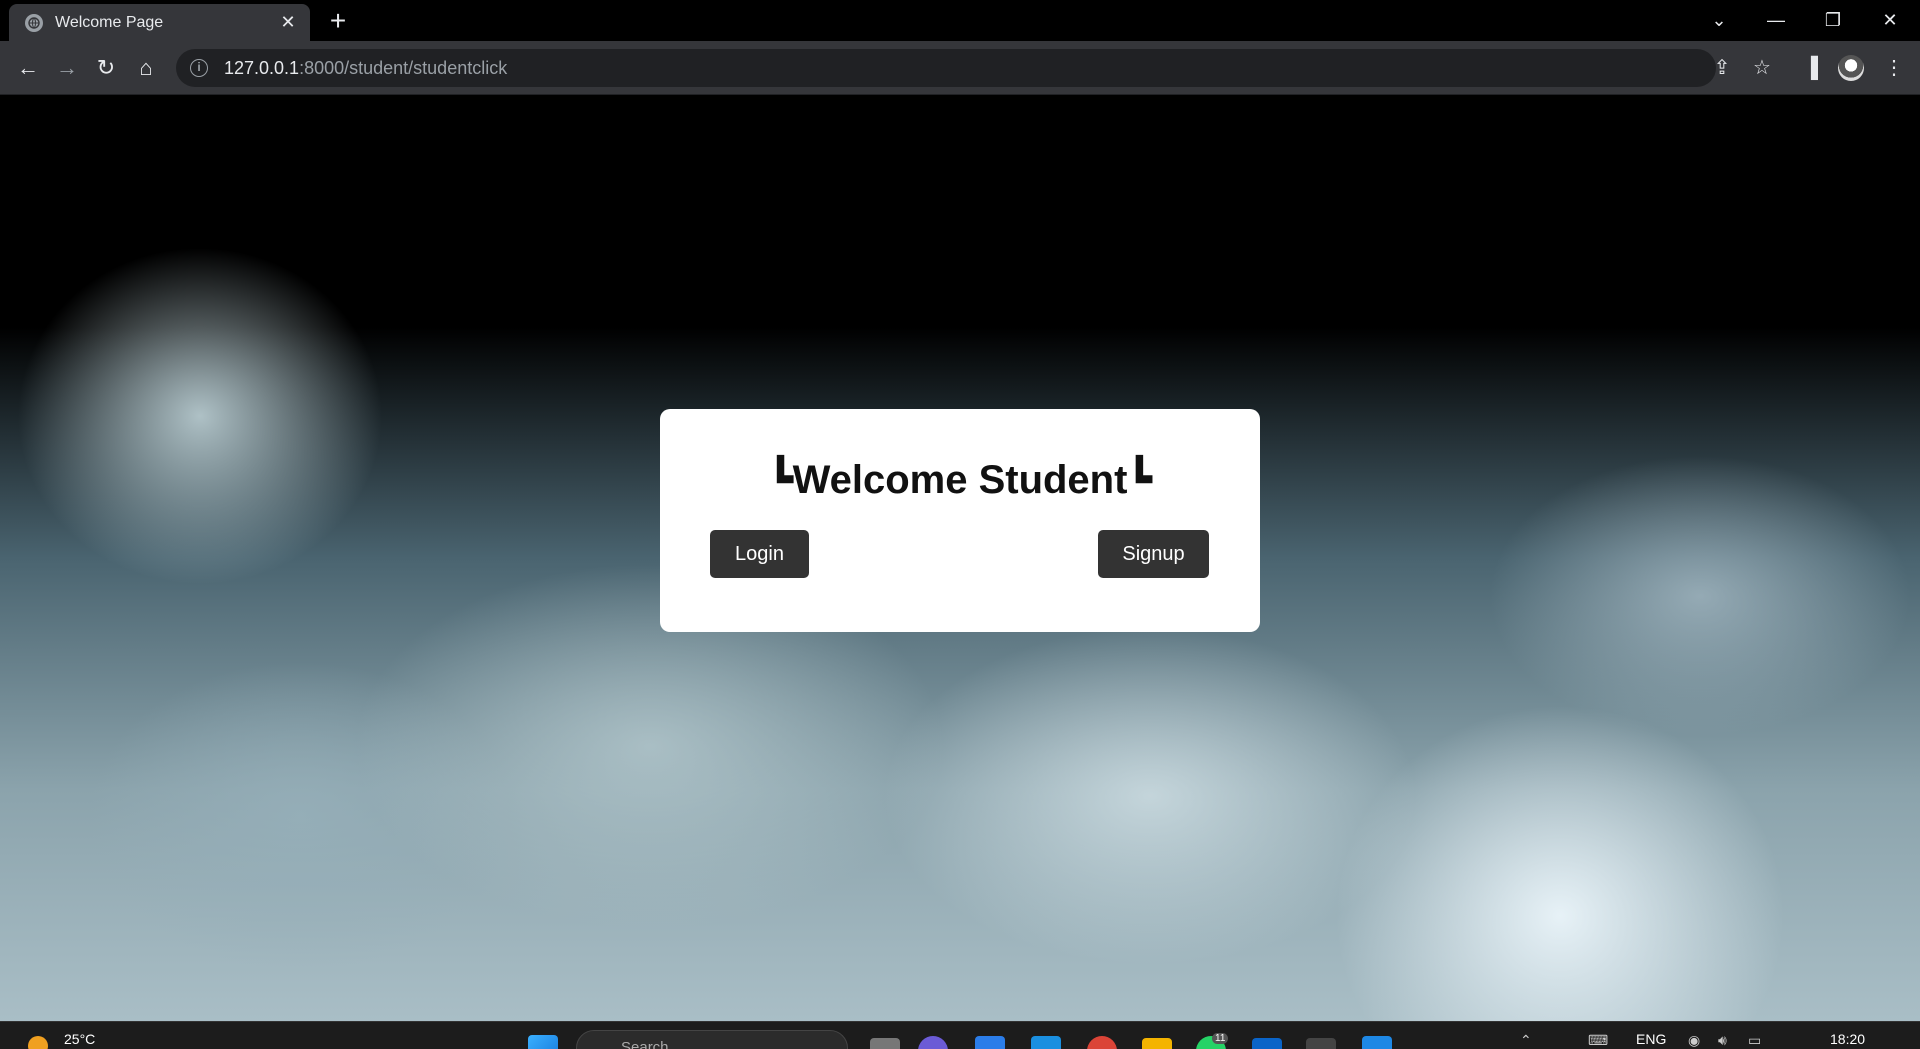 This screenshot has height=1049, width=1920. Describe the element at coordinates (1377, 1042) in the screenshot. I see `vscode-icon` at that location.